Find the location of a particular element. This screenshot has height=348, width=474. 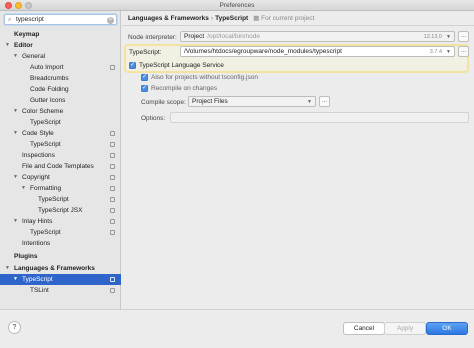

no-tsconfig-label: Also for projects without tsconfig.json is located at coordinates (204, 77).